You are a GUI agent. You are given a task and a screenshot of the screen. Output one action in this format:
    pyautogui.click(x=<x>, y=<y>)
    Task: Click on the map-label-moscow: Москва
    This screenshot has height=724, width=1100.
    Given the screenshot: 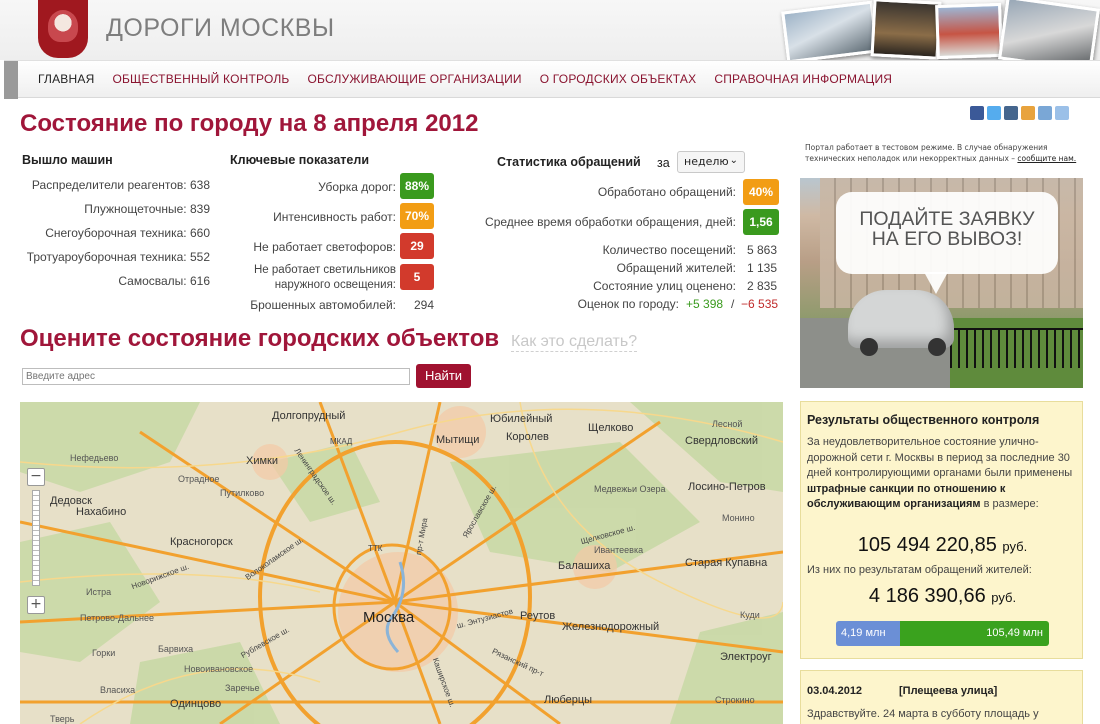 What is the action you would take?
    pyautogui.click(x=389, y=617)
    